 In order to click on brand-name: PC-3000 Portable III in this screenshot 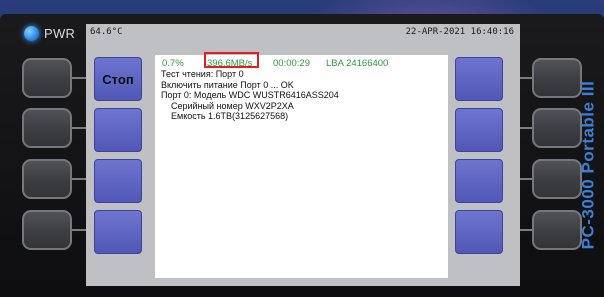, I will do `click(588, 165)`.